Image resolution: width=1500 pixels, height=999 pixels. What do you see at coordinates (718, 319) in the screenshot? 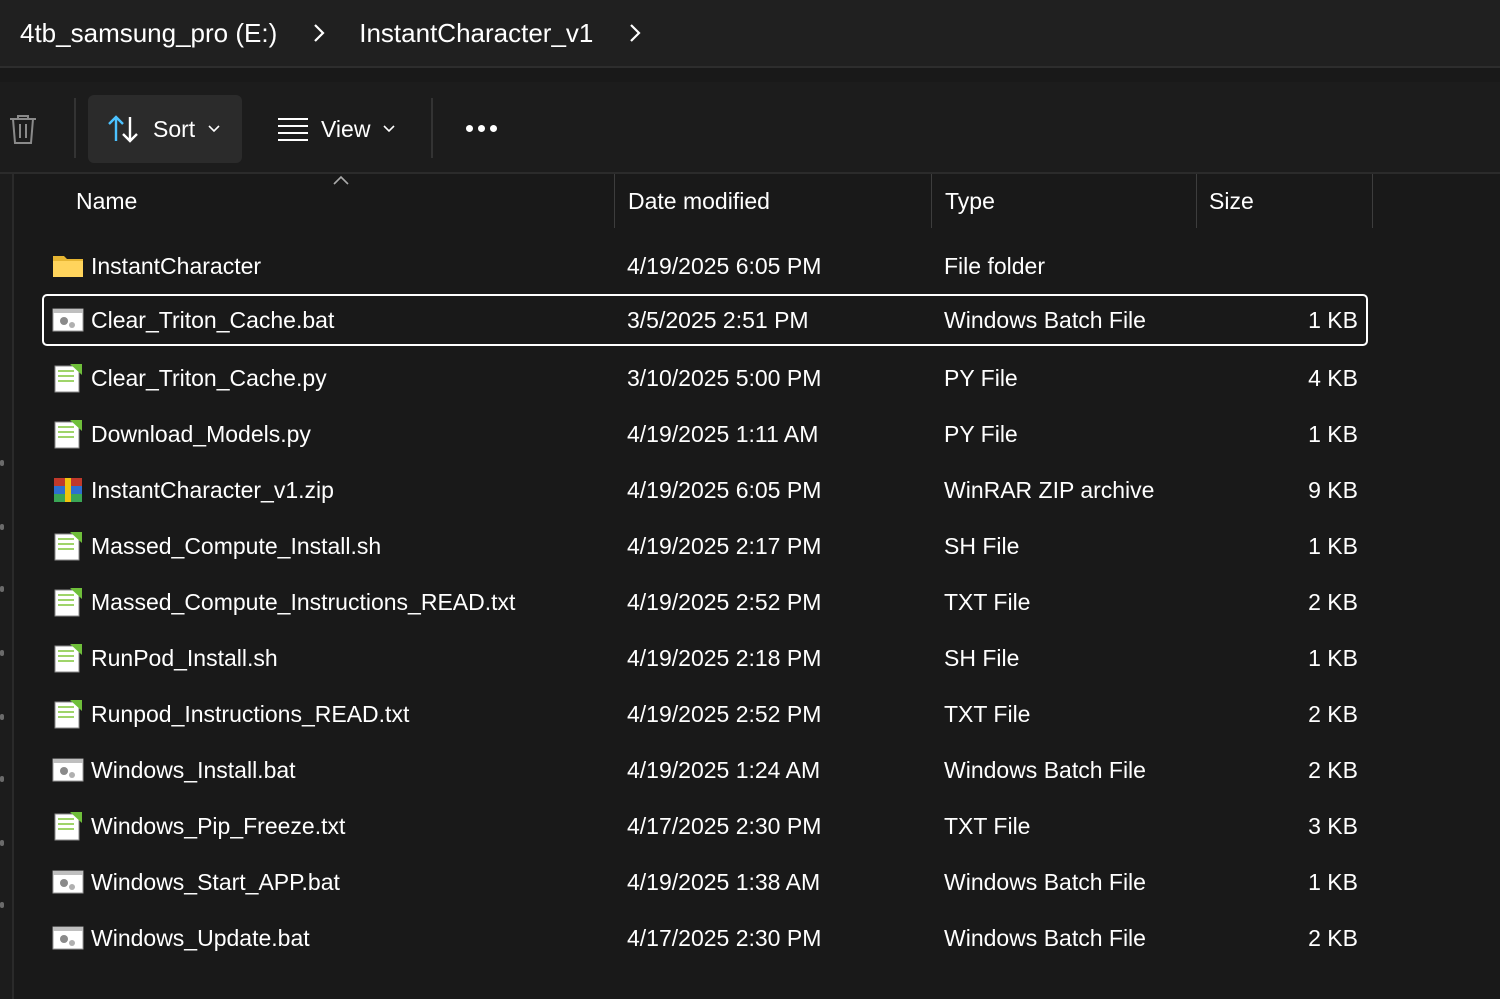
I see `file-date: 3/5/2025 2:51 PM` at bounding box center [718, 319].